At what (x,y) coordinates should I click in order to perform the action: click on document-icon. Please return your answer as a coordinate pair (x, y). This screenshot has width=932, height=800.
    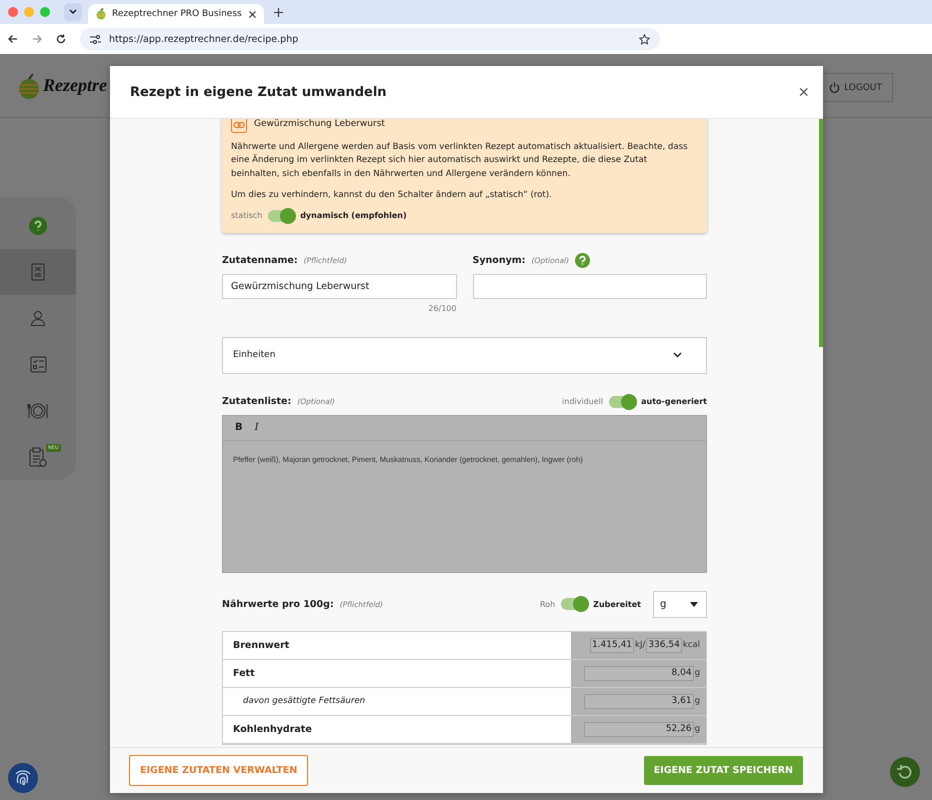
    Looking at the image, I should click on (38, 272).